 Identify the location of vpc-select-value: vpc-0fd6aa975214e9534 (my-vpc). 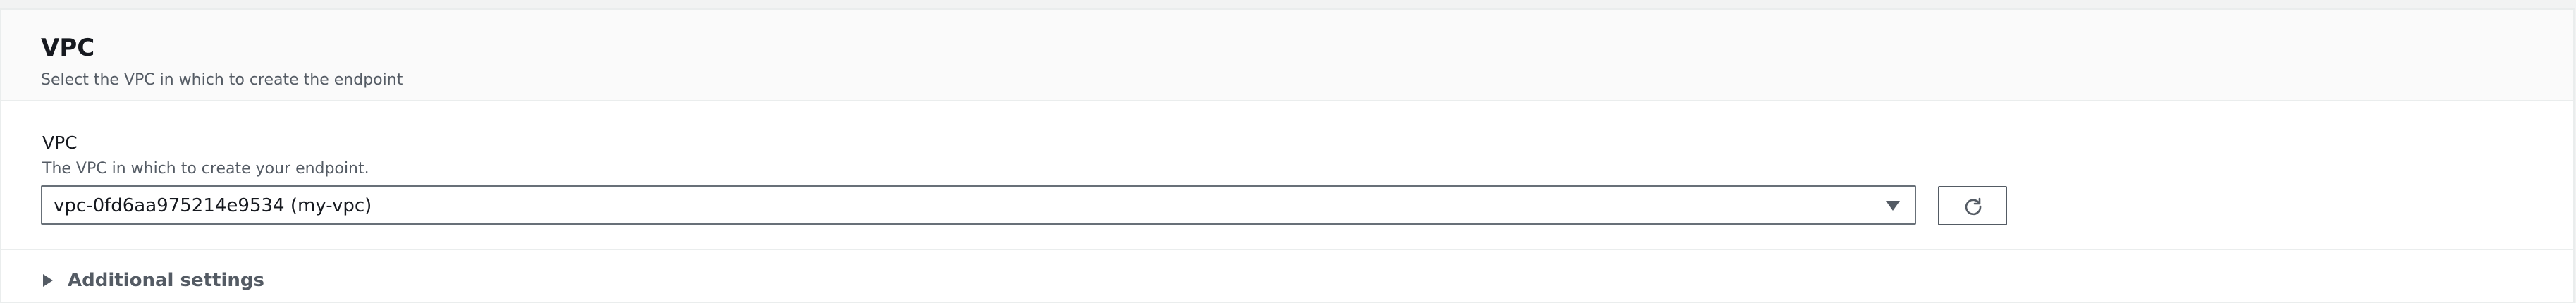
(213, 206).